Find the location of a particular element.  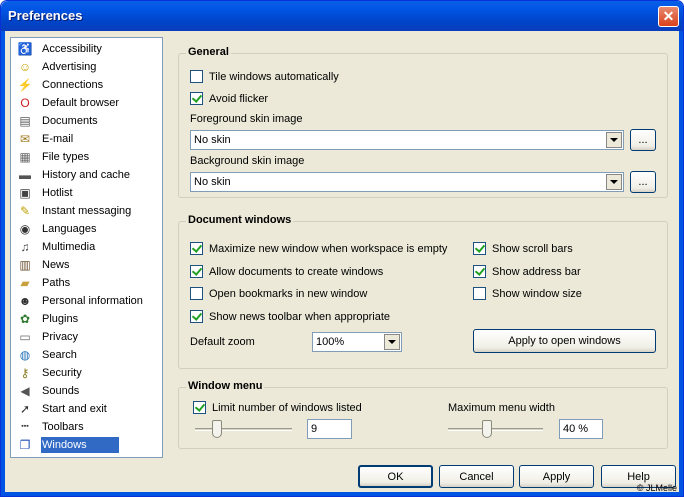

sidebar-item-search: ◍ Search is located at coordinates (87, 355).